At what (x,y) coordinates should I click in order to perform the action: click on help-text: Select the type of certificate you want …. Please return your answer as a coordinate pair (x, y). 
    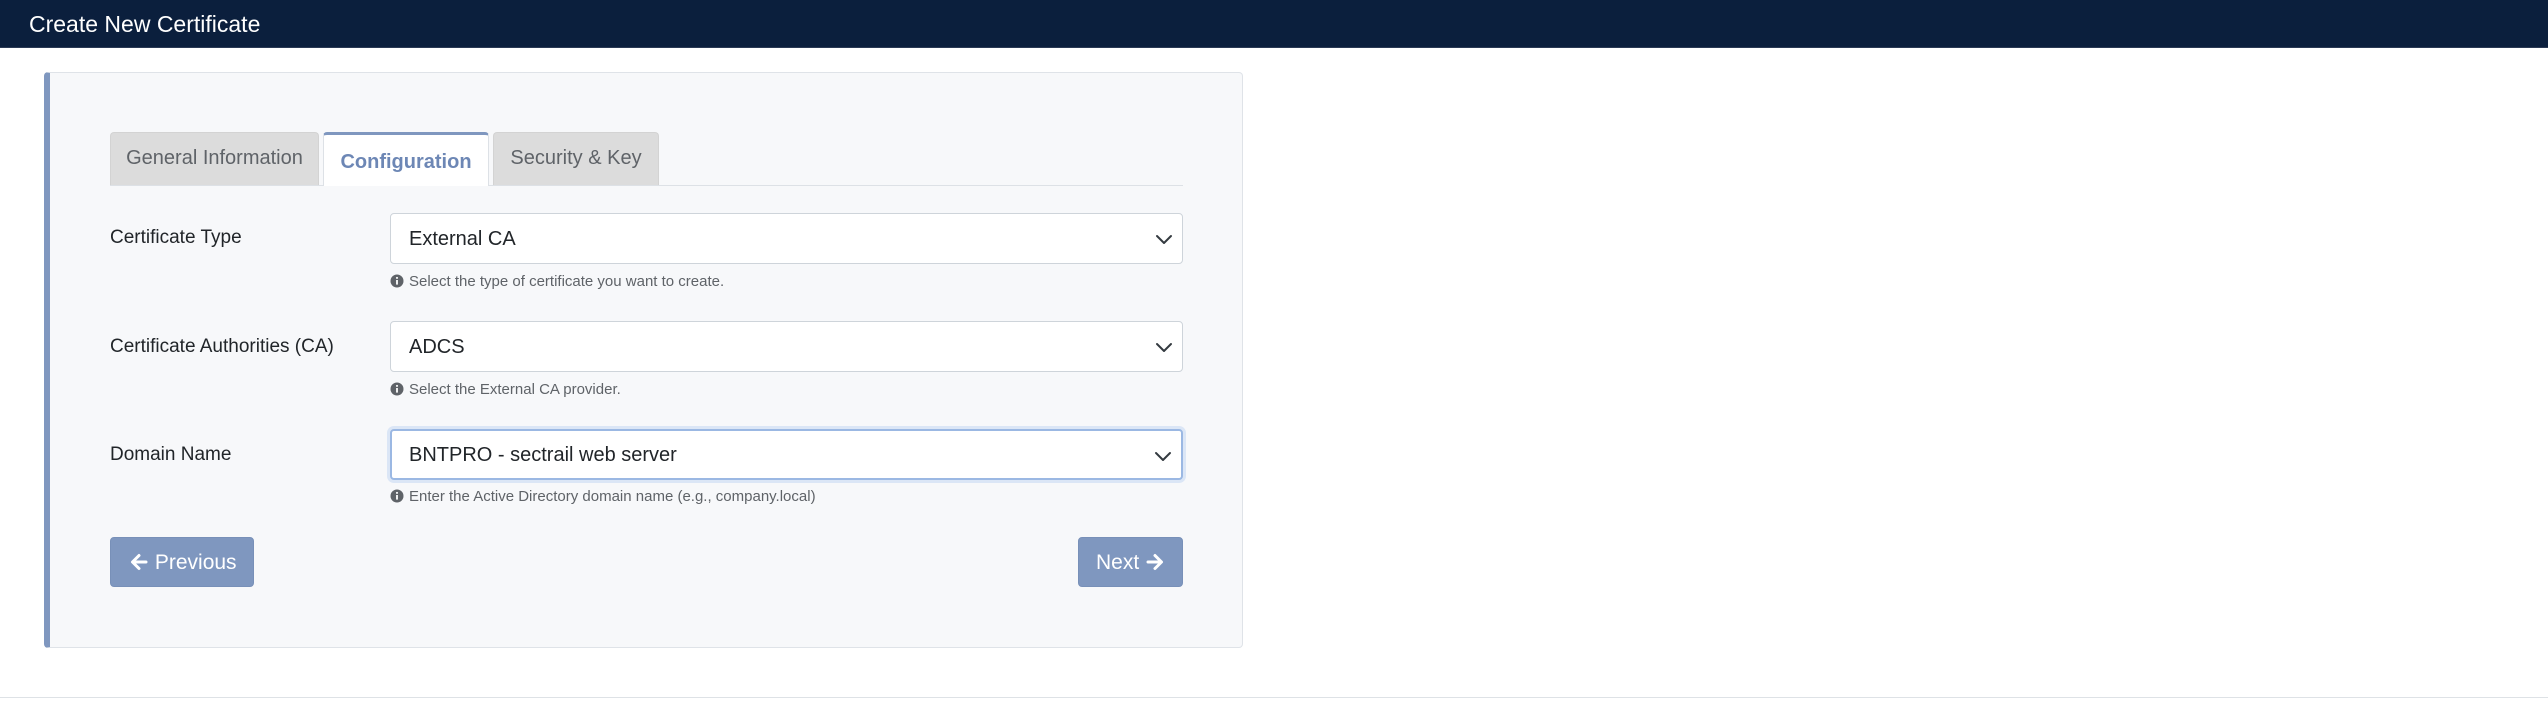
    Looking at the image, I should click on (567, 281).